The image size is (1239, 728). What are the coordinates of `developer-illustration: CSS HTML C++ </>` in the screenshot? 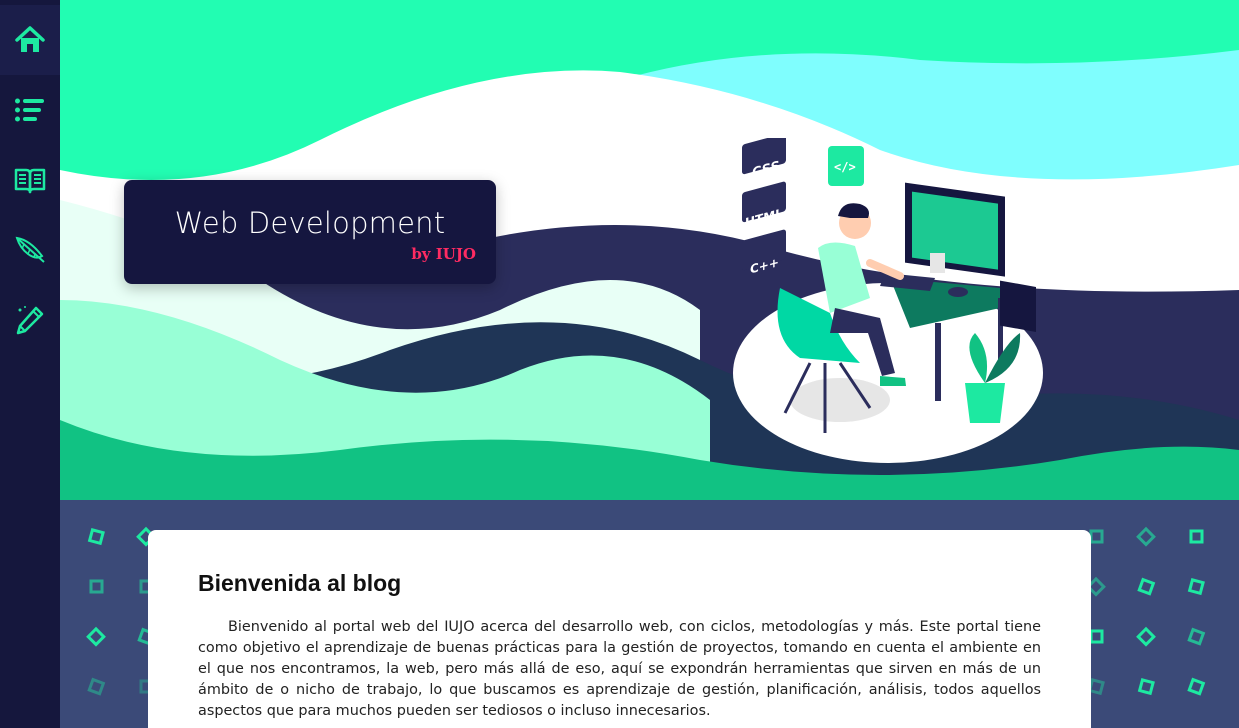 It's located at (888, 300).